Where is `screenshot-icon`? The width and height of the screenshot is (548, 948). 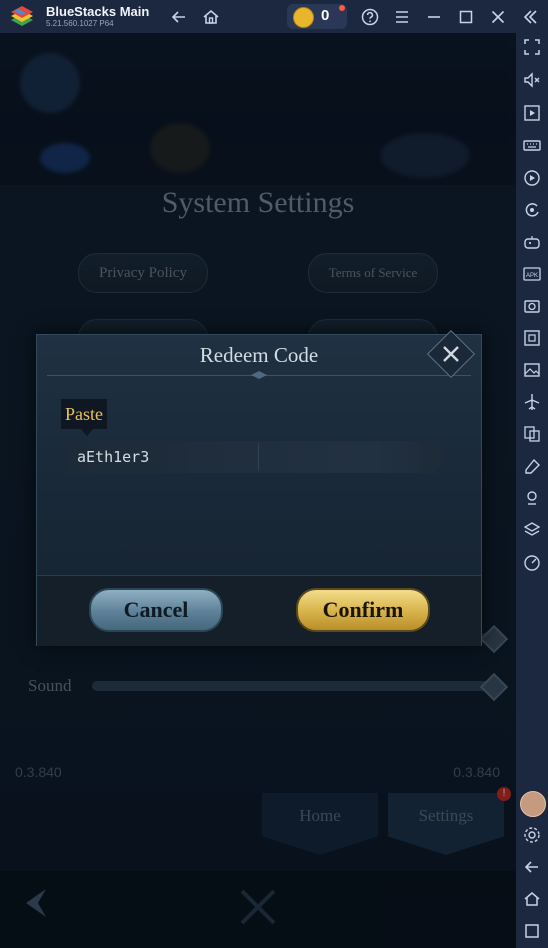 screenshot-icon is located at coordinates (532, 306).